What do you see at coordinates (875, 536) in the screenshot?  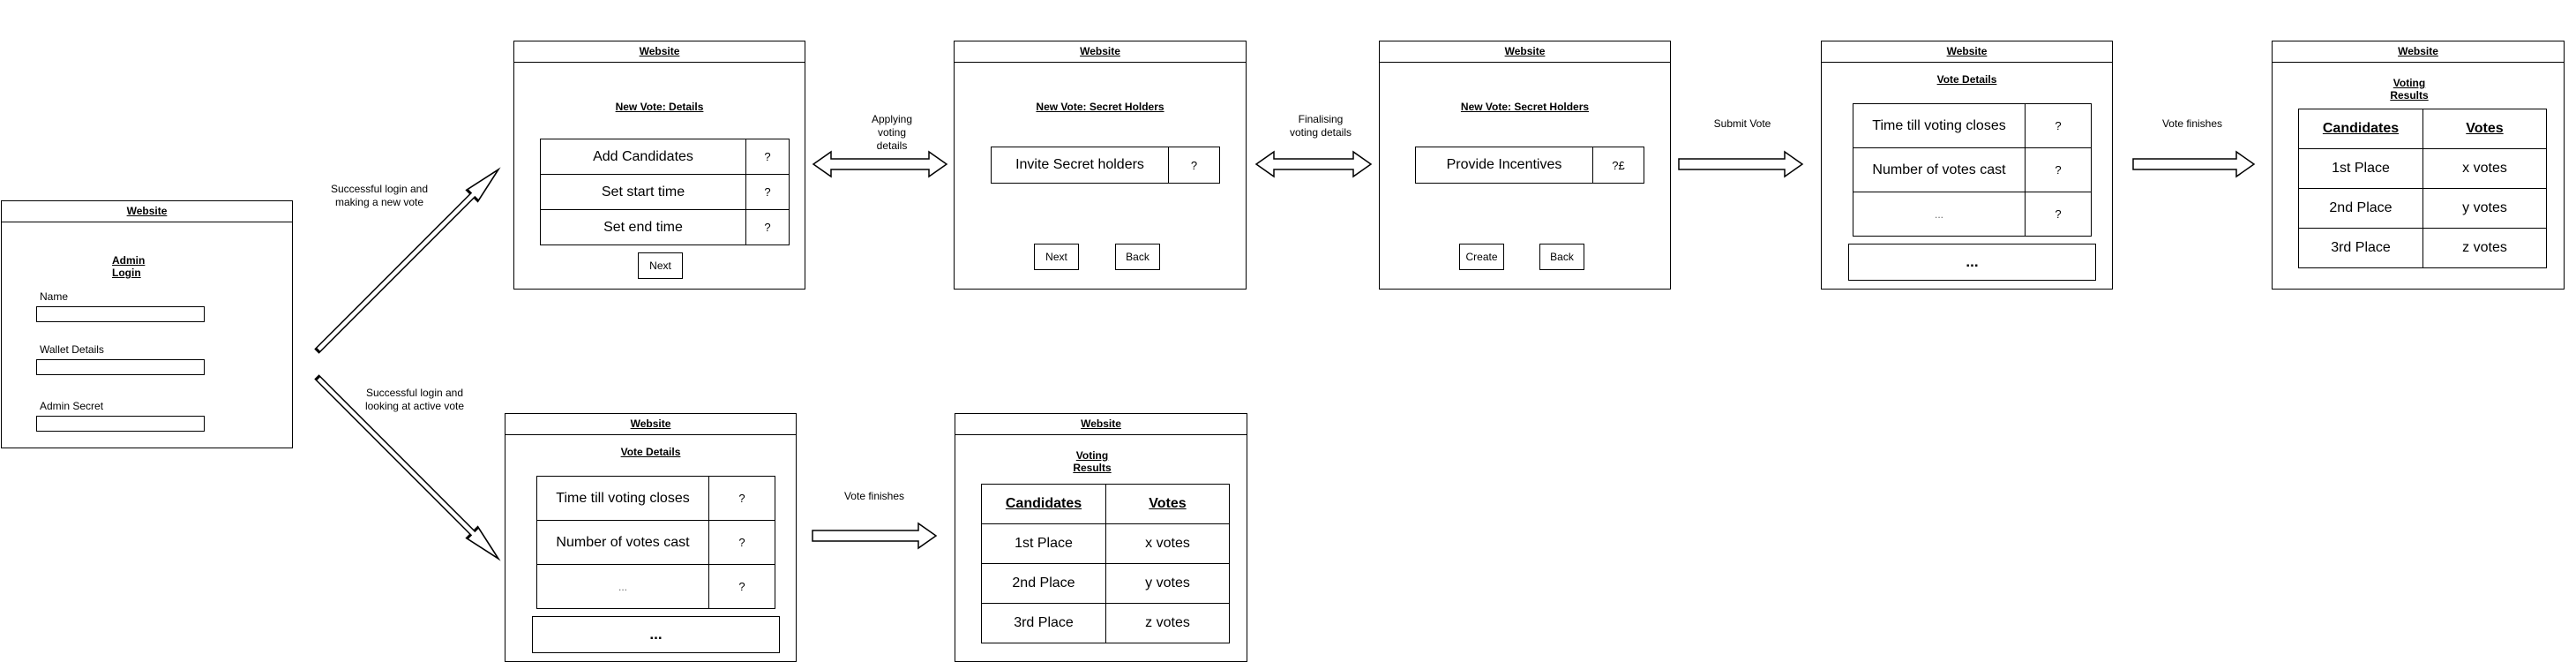 I see `arrow-vote-finishes-bottom` at bounding box center [875, 536].